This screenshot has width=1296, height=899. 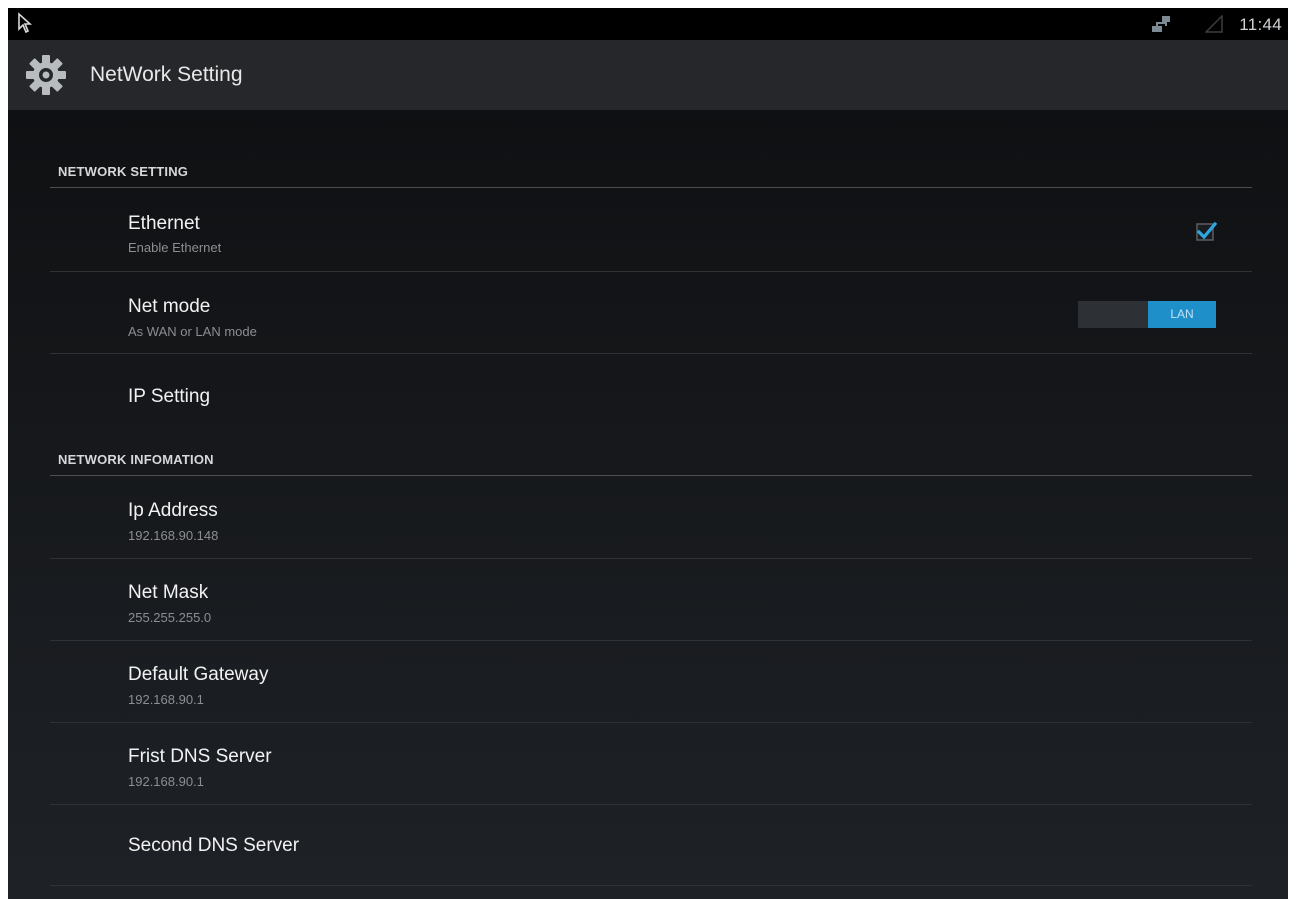 What do you see at coordinates (651, 187) in the screenshot?
I see `section-divider` at bounding box center [651, 187].